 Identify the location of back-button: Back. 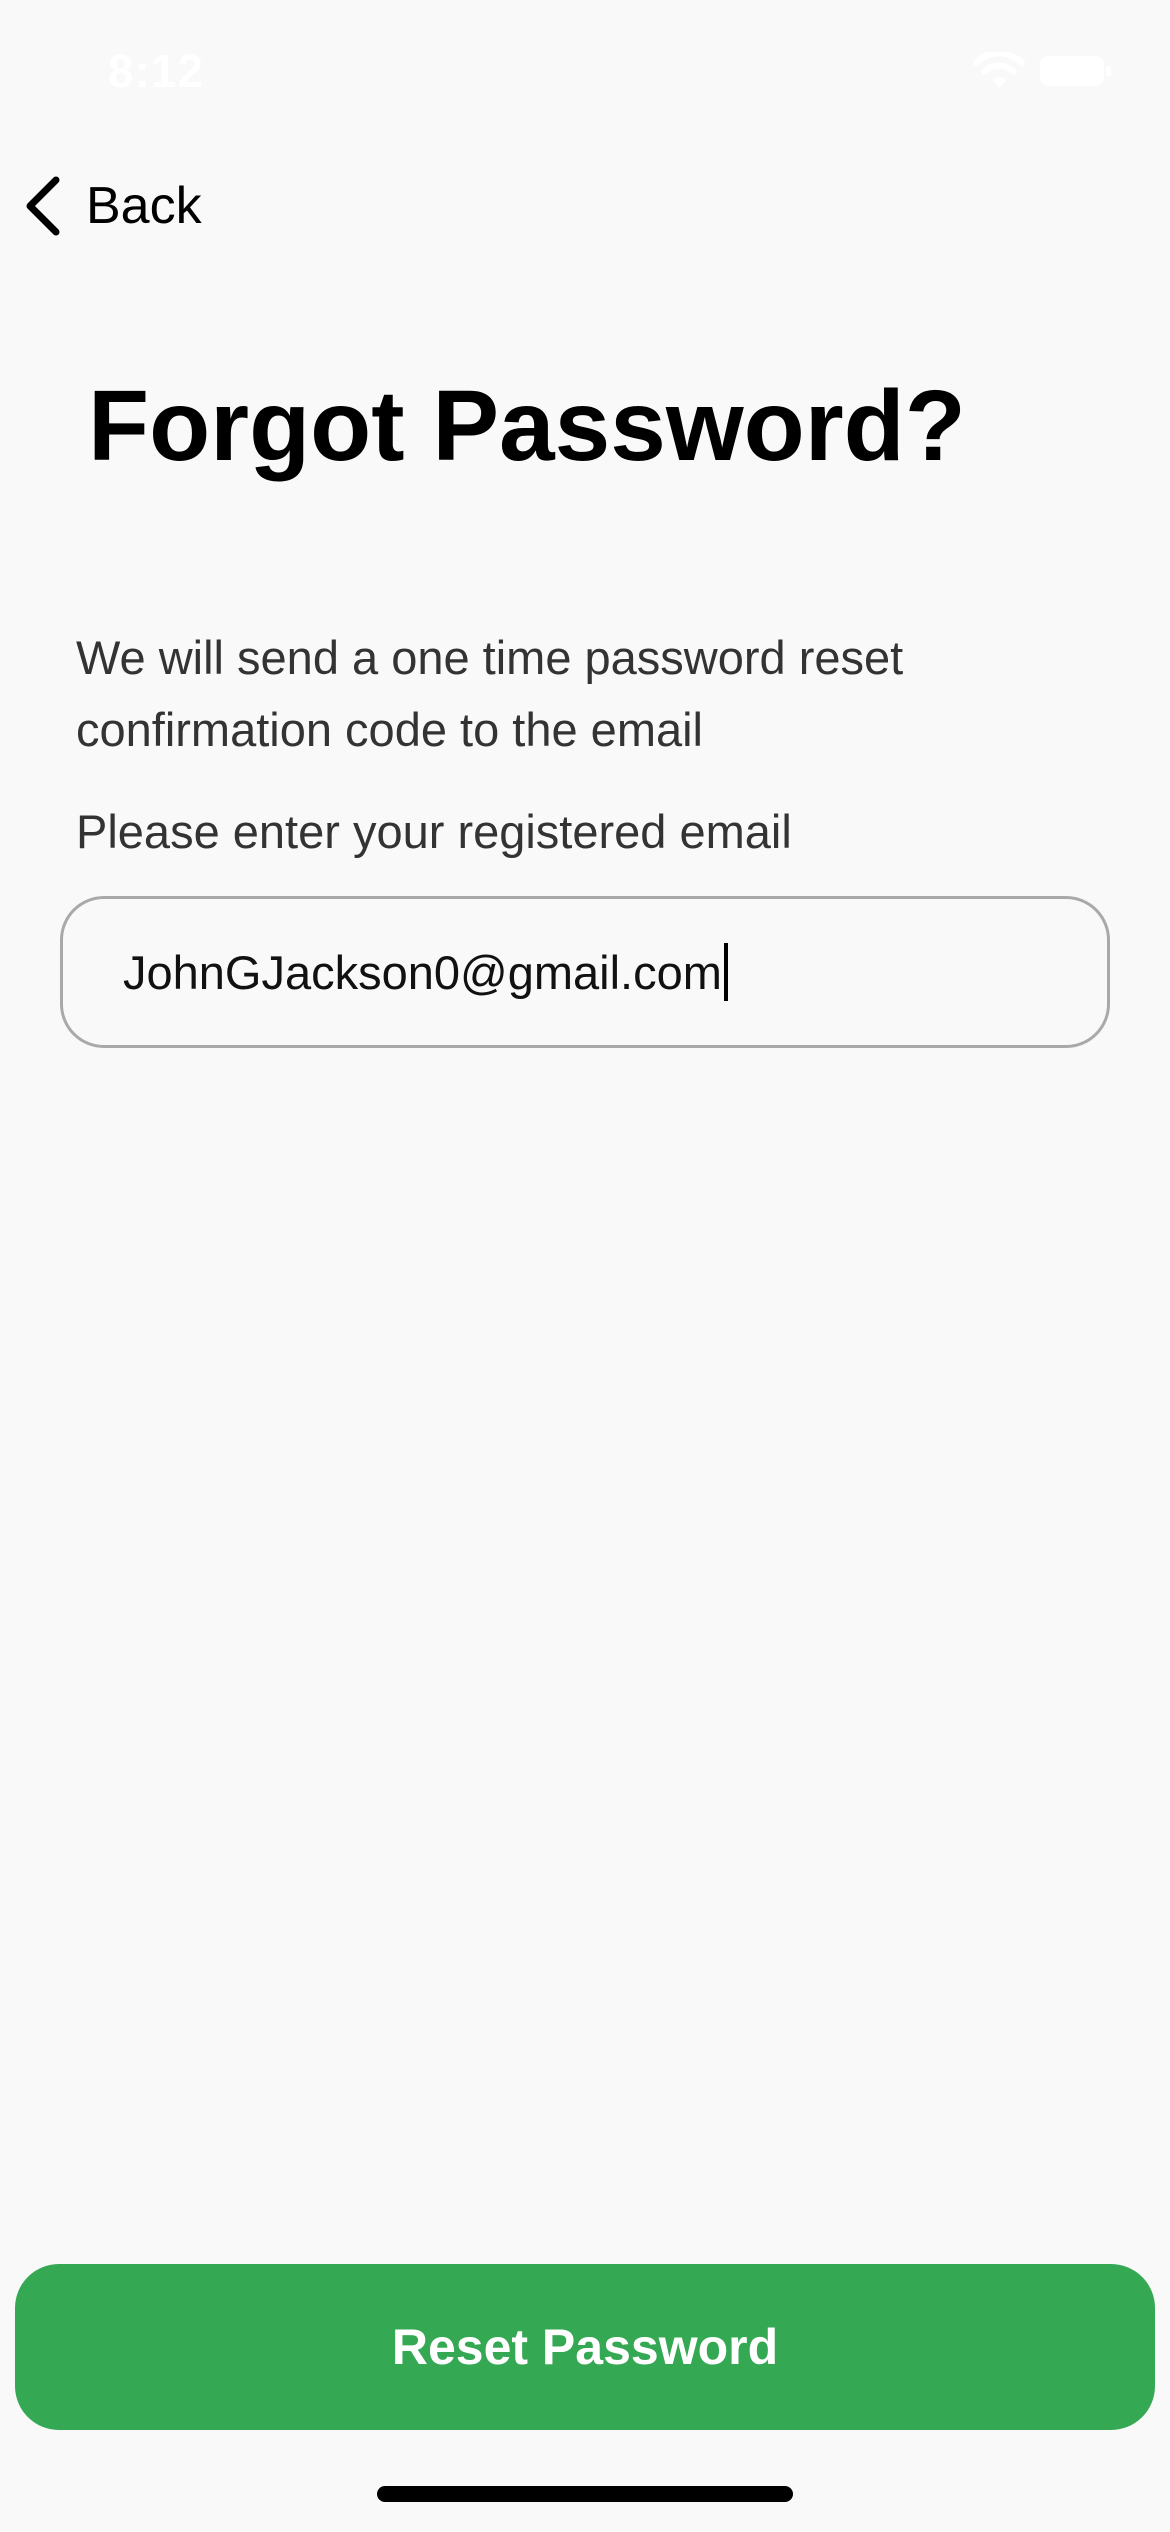
(112, 206).